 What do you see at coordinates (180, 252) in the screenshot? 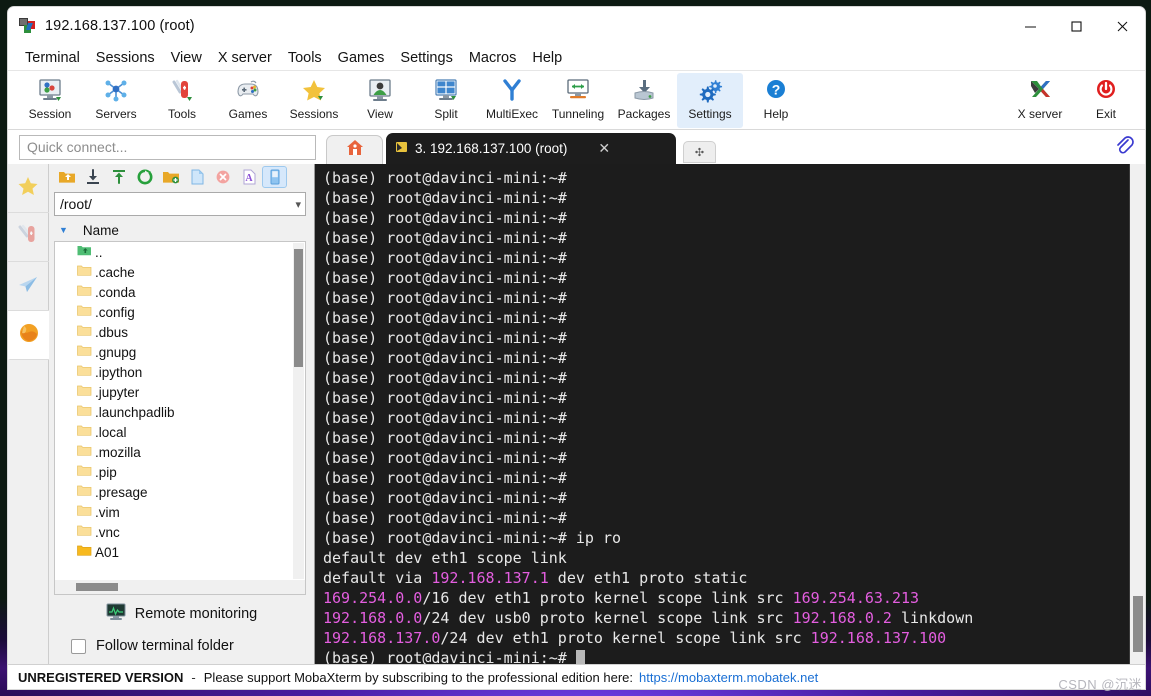
I see `list-item: ..` at bounding box center [180, 252].